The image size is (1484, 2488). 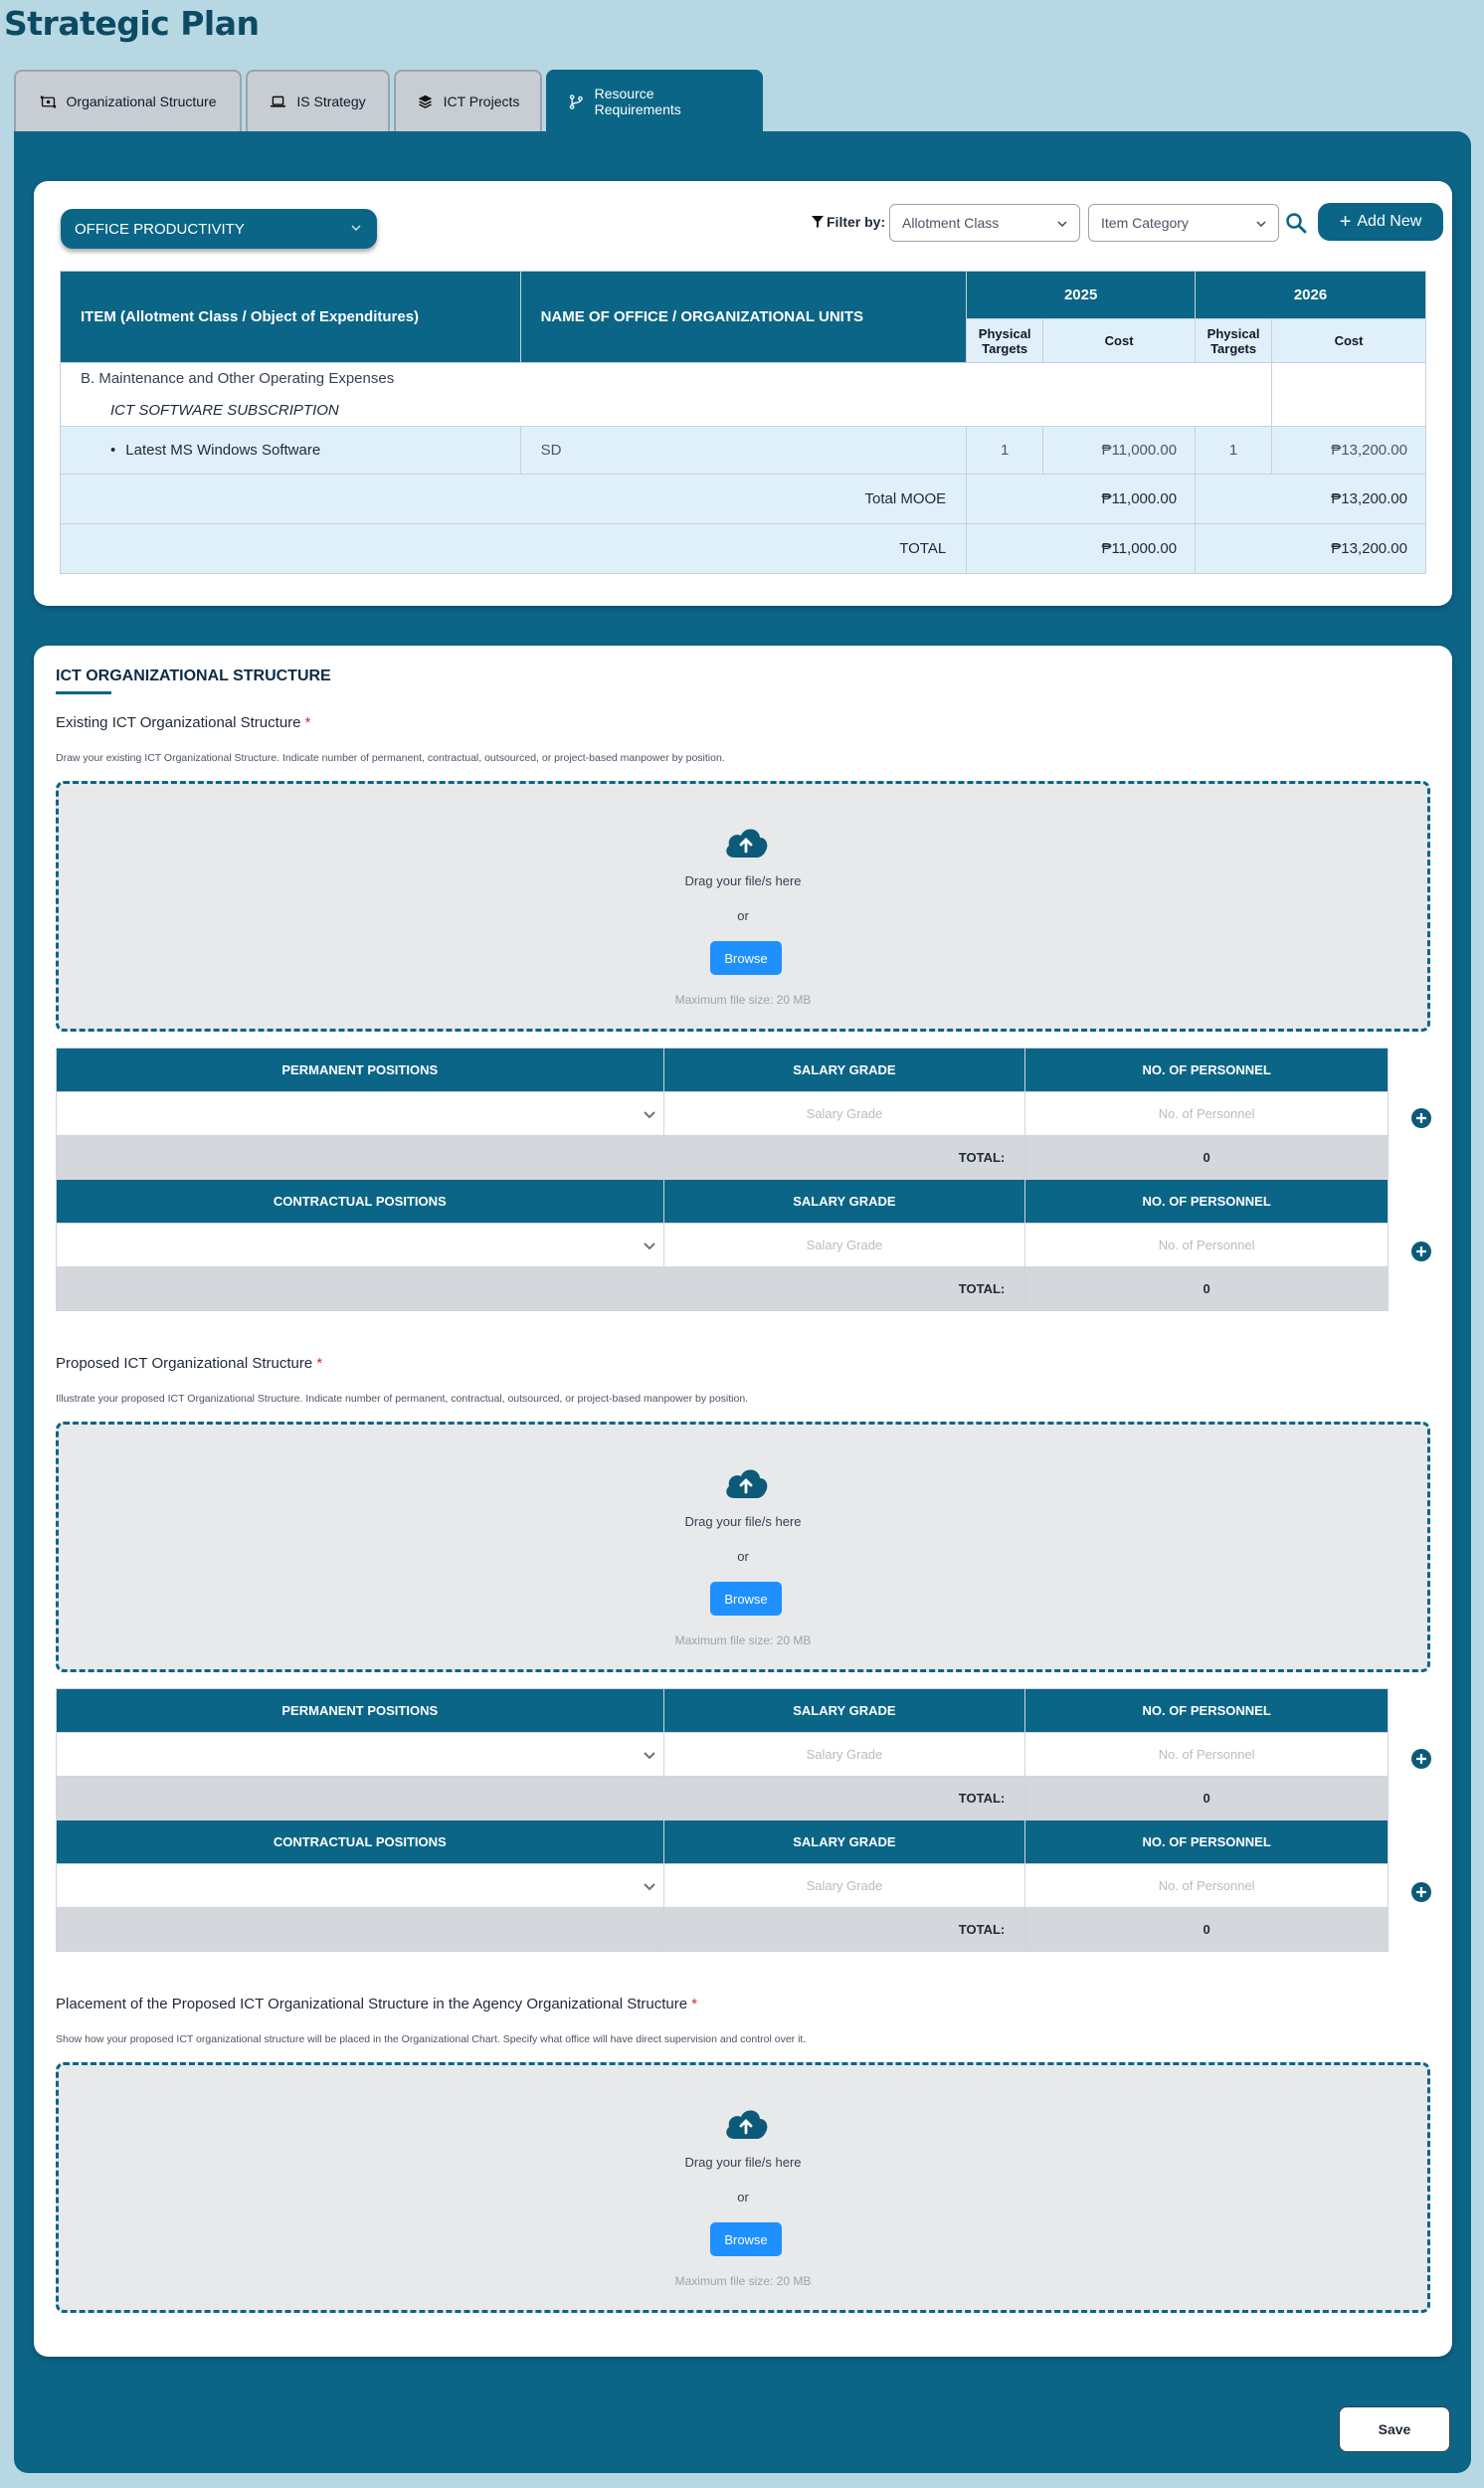 I want to click on tab-label: Organizational Structure, so click(x=141, y=101).